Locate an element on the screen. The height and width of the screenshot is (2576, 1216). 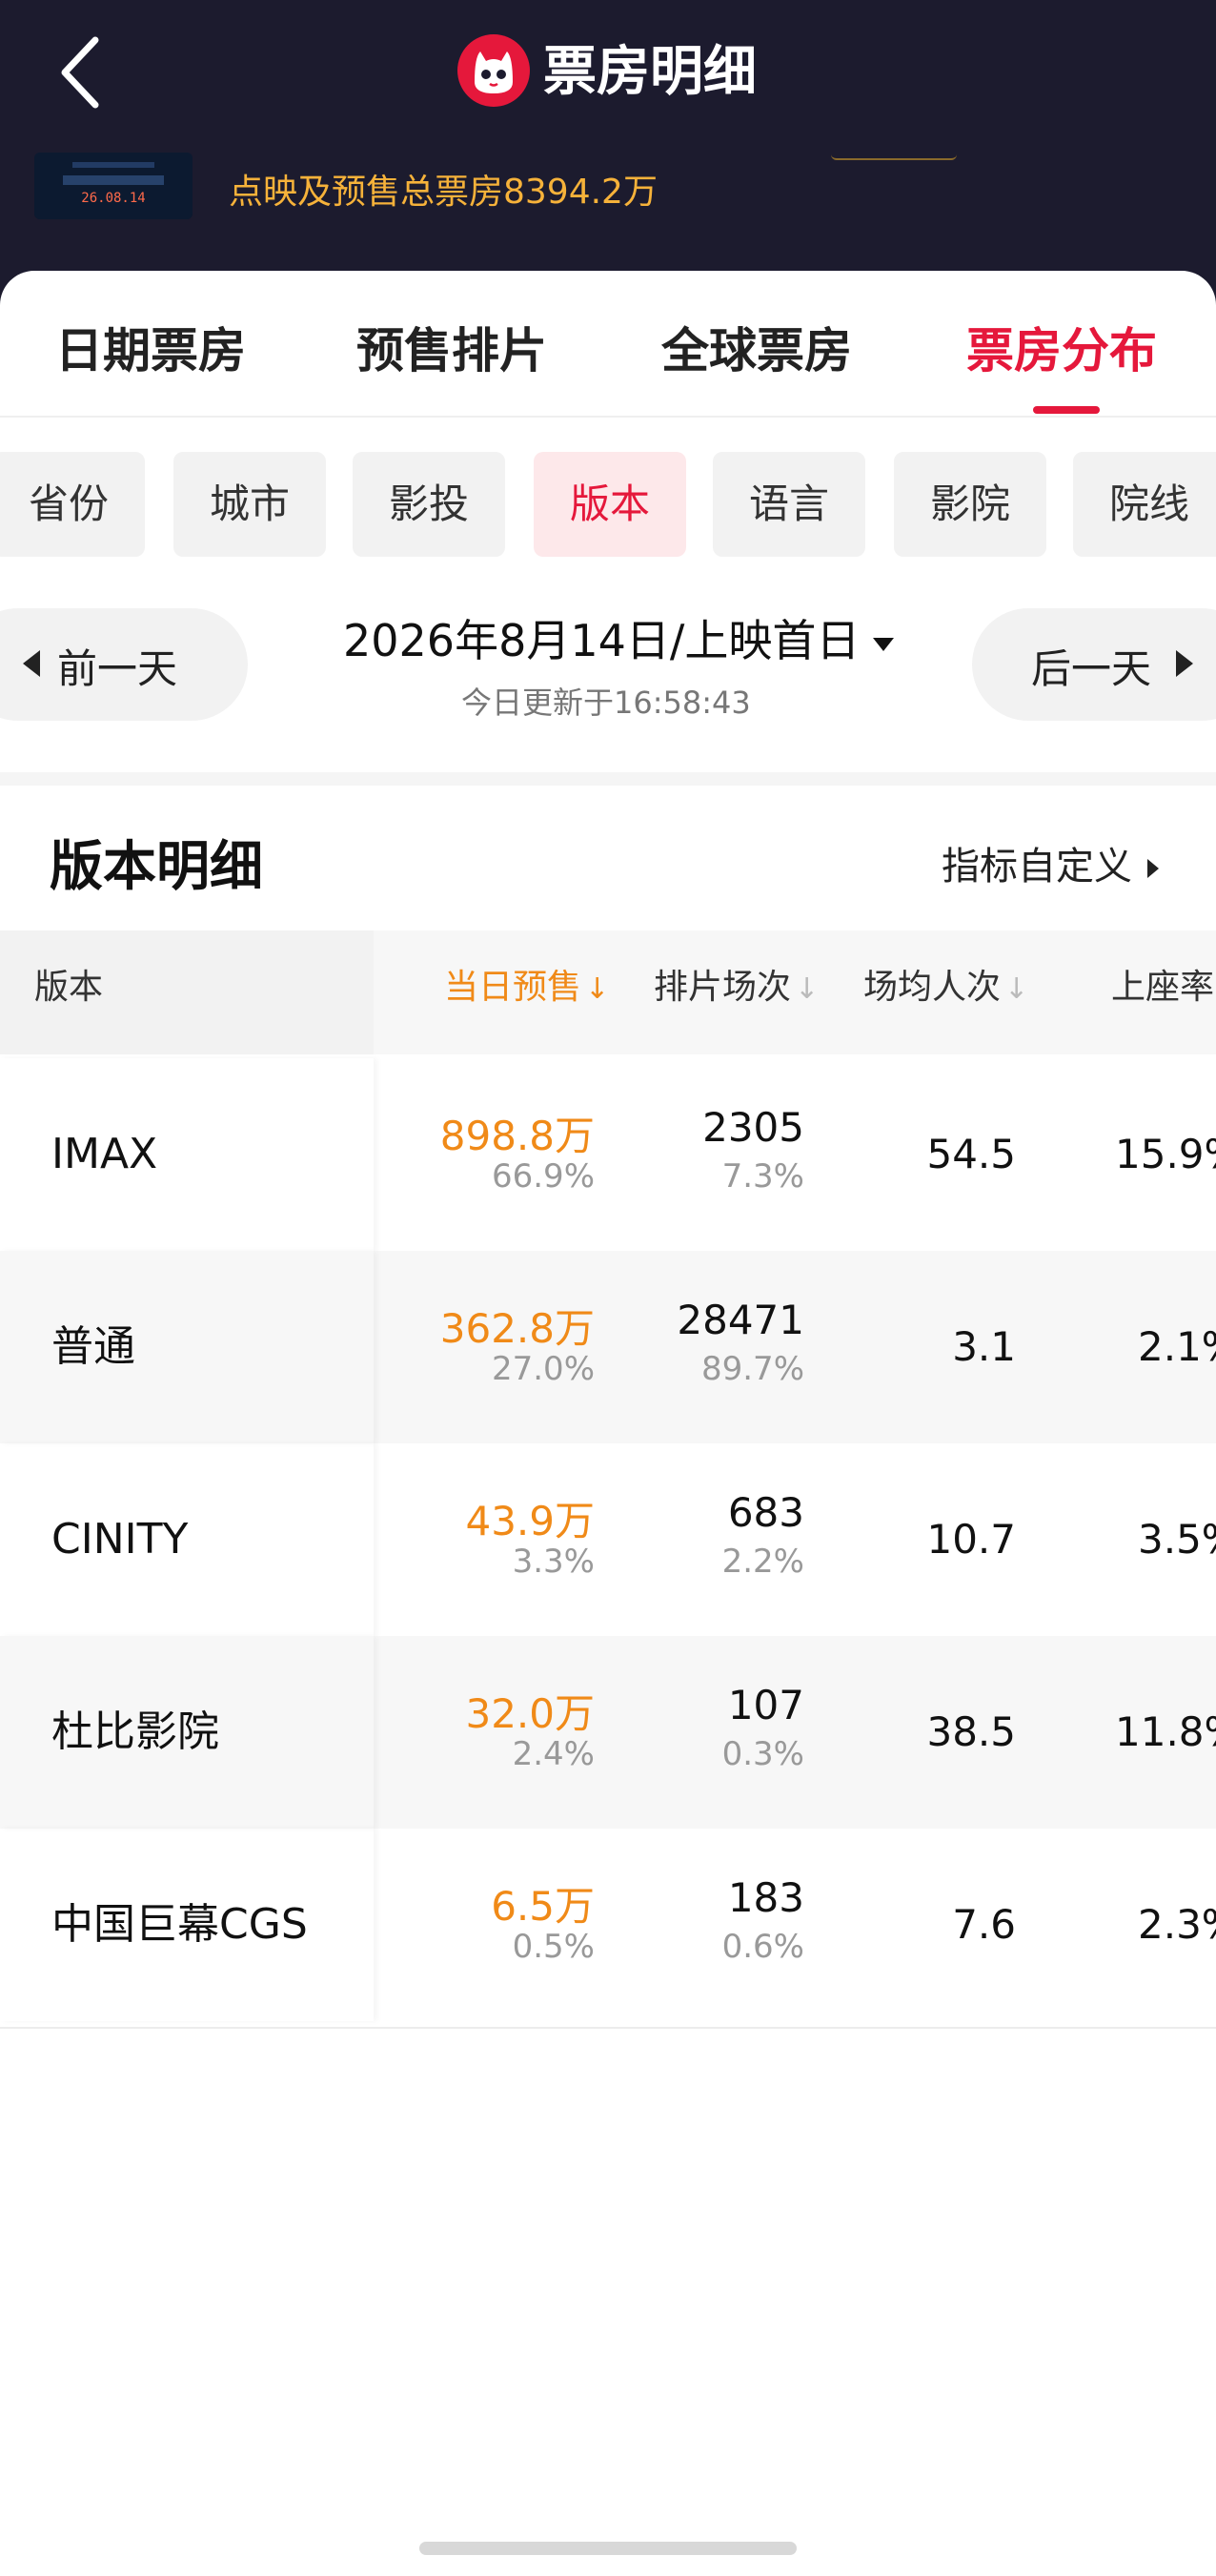
shows-value: 183 is located at coordinates (765, 1897).